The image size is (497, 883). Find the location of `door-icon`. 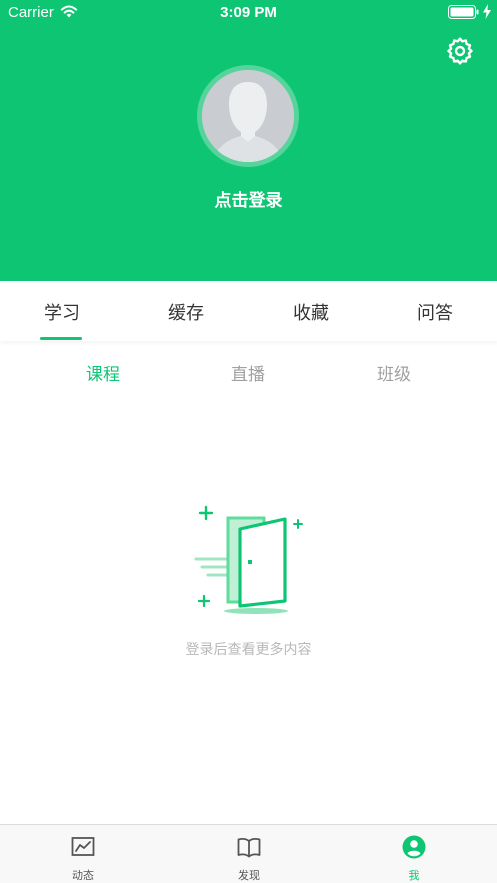

door-icon is located at coordinates (248, 559).